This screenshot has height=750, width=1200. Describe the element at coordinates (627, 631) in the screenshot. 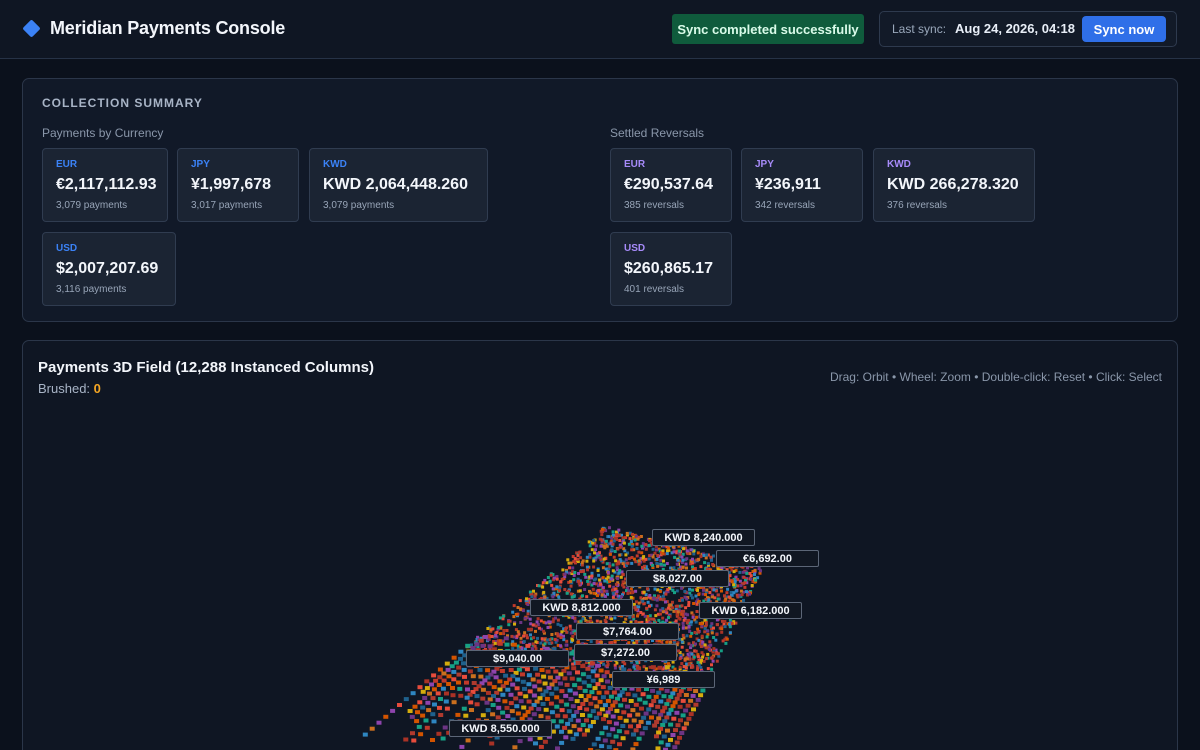

I see `value-label: $7,764.00` at that location.